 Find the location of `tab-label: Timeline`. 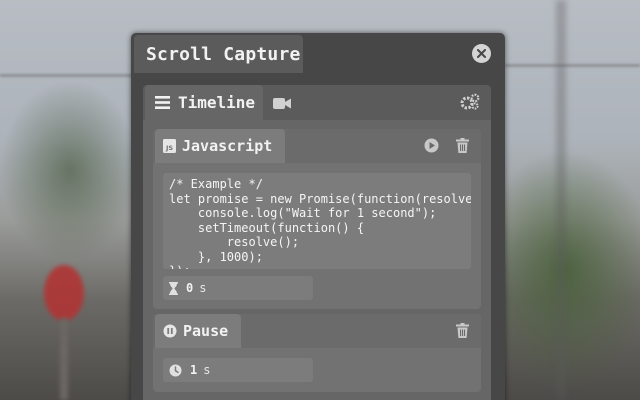

tab-label: Timeline is located at coordinates (217, 102).